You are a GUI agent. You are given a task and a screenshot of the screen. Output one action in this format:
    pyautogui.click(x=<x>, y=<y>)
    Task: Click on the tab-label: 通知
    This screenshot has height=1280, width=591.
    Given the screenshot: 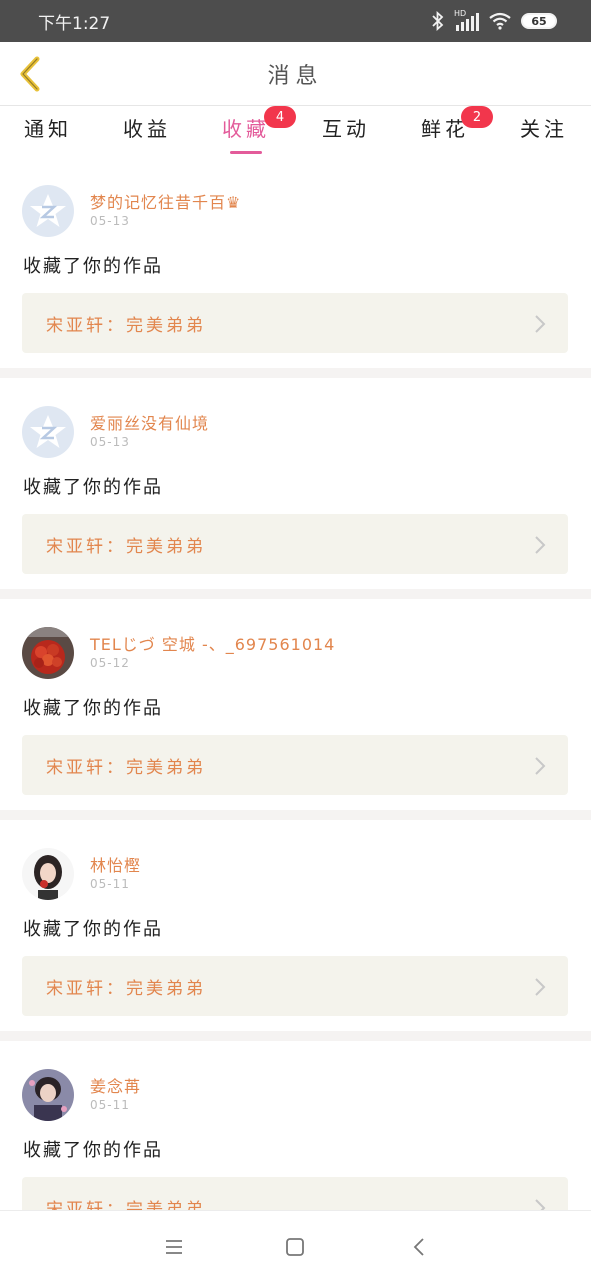 What is the action you would take?
    pyautogui.click(x=48, y=129)
    